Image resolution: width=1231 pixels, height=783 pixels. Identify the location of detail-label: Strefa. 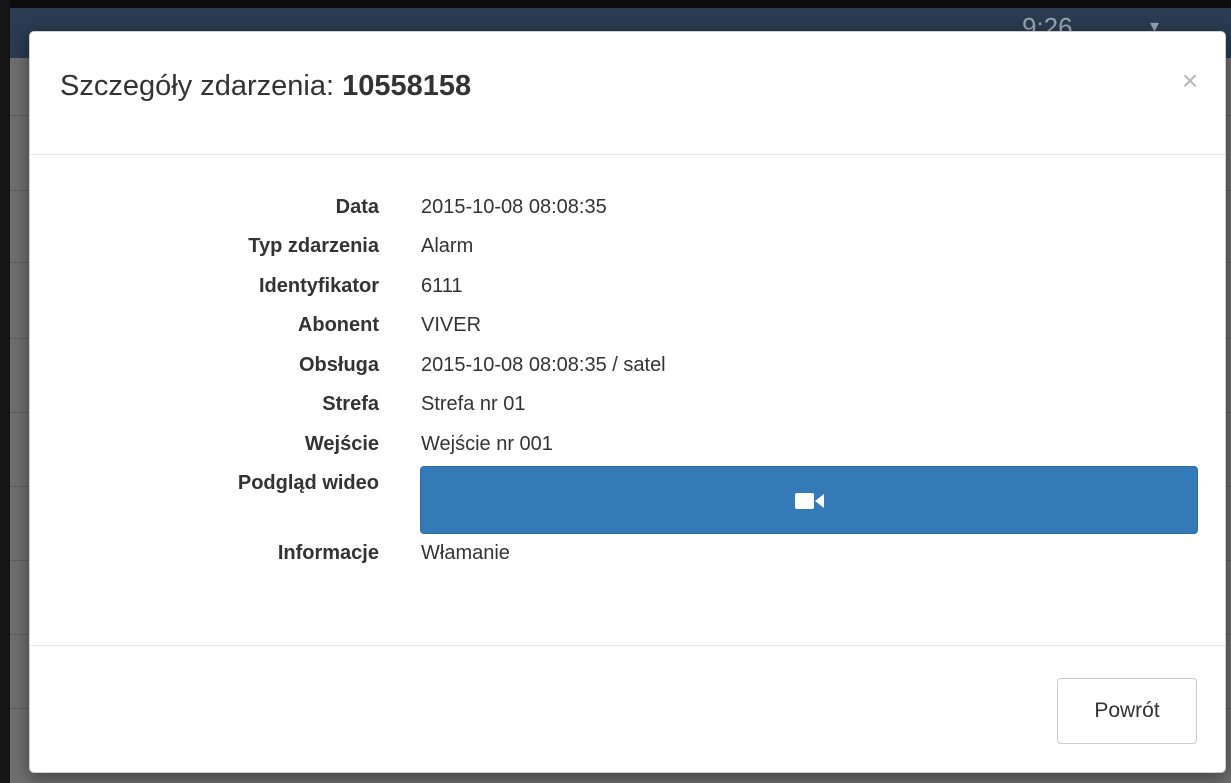
(350, 404).